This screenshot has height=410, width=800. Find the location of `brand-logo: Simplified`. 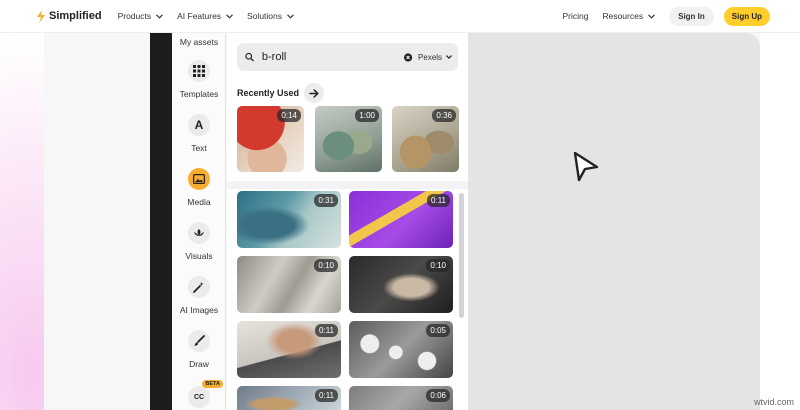

brand-logo: Simplified is located at coordinates (69, 16).